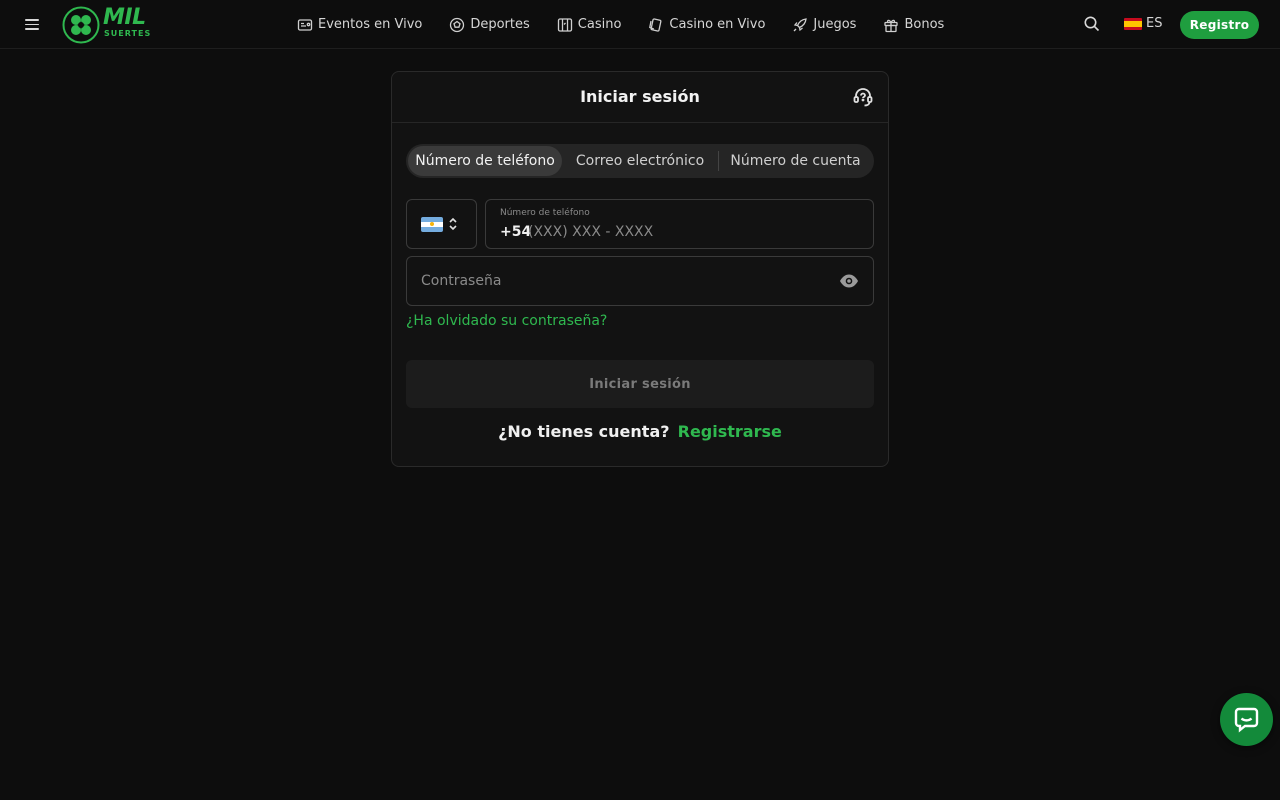  Describe the element at coordinates (640, 281) in the screenshot. I see `password-input: Contraseña` at that location.